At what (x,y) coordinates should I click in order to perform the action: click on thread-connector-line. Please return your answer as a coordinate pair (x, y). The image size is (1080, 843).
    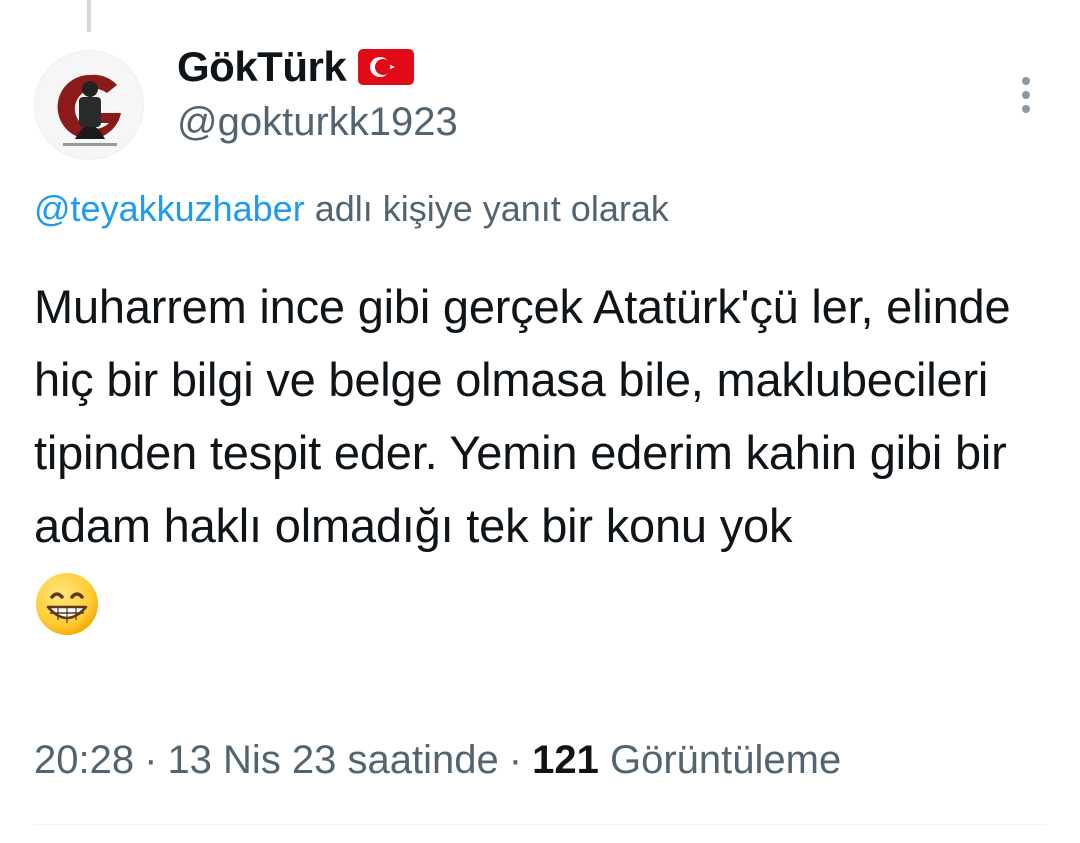
    Looking at the image, I should click on (89, 16).